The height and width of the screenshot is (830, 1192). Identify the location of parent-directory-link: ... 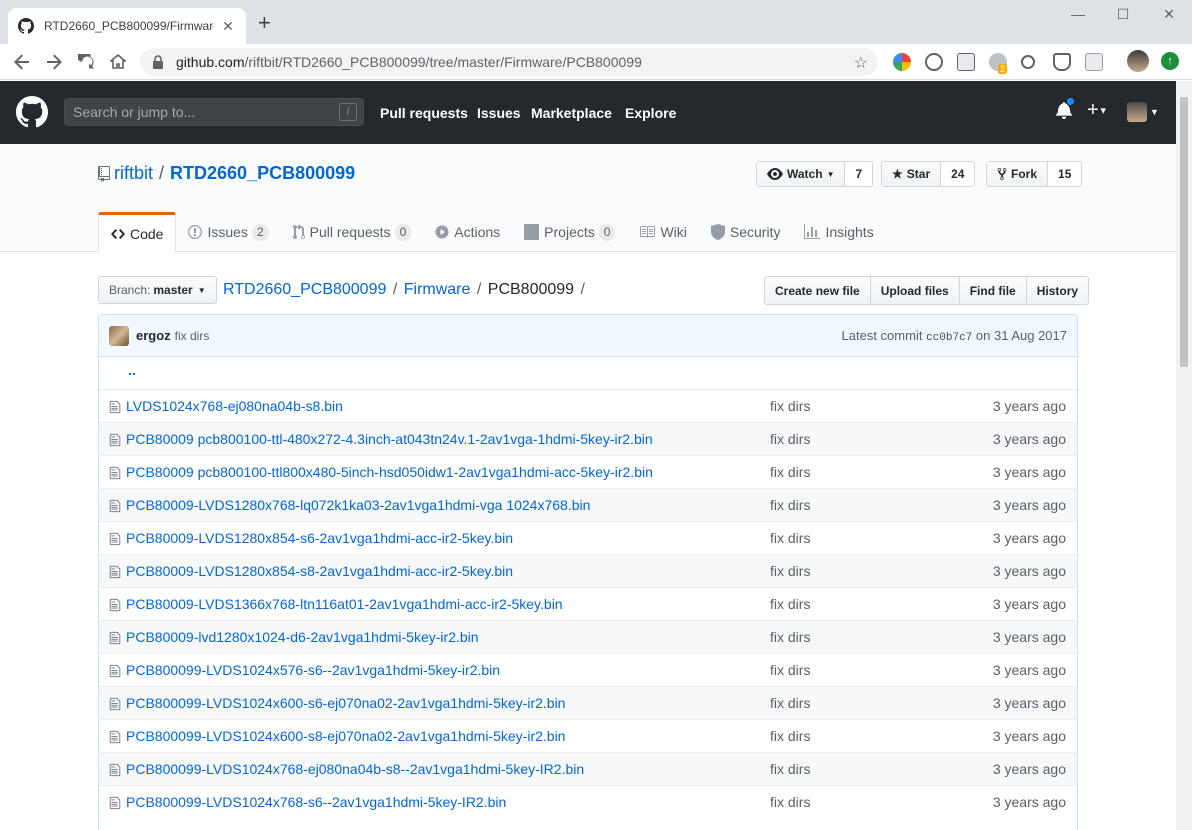
(132, 370).